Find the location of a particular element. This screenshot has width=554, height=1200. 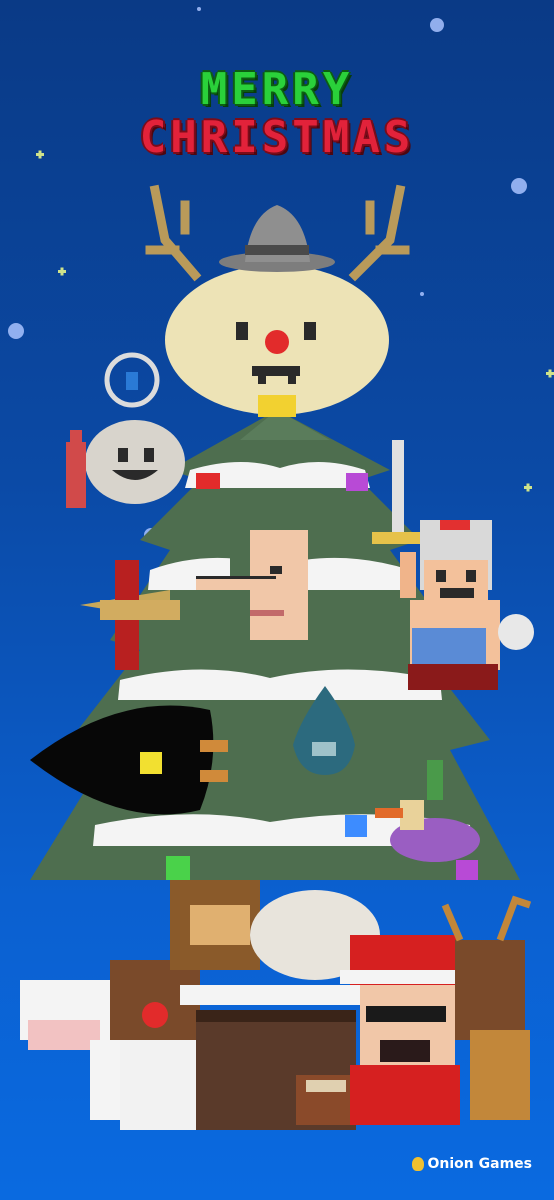

brand-name: Onion Games is located at coordinates (479, 1164).